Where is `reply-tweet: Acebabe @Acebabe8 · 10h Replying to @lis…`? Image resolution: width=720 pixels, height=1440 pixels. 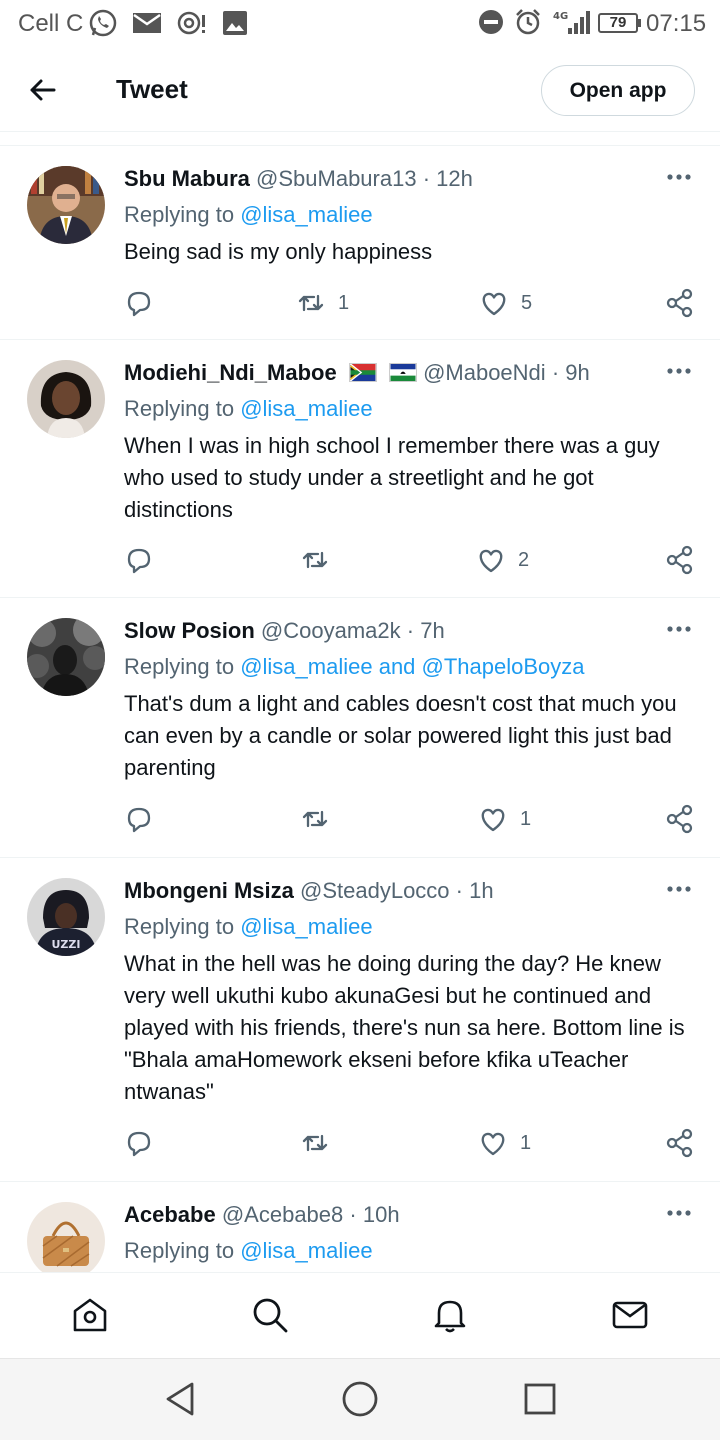 reply-tweet: Acebabe @Acebabe8 · 10h Replying to @lis… is located at coordinates (360, 1227).